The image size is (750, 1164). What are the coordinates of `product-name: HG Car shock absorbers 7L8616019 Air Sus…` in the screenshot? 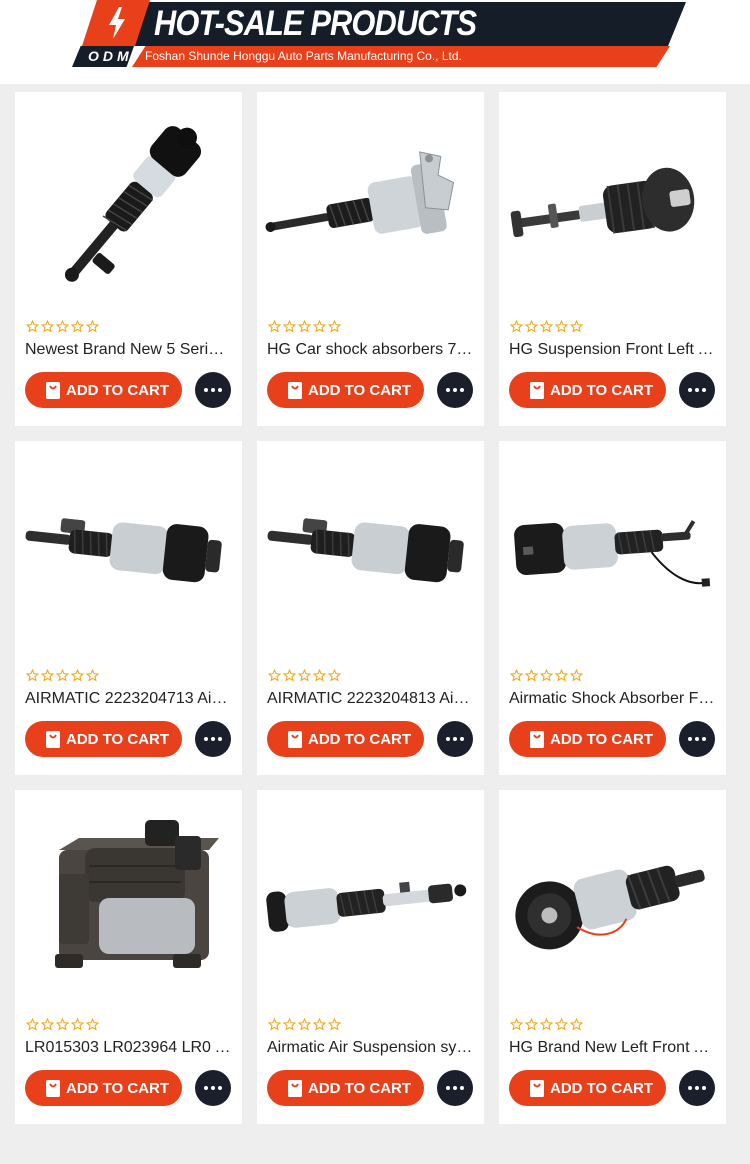 It's located at (370, 350).